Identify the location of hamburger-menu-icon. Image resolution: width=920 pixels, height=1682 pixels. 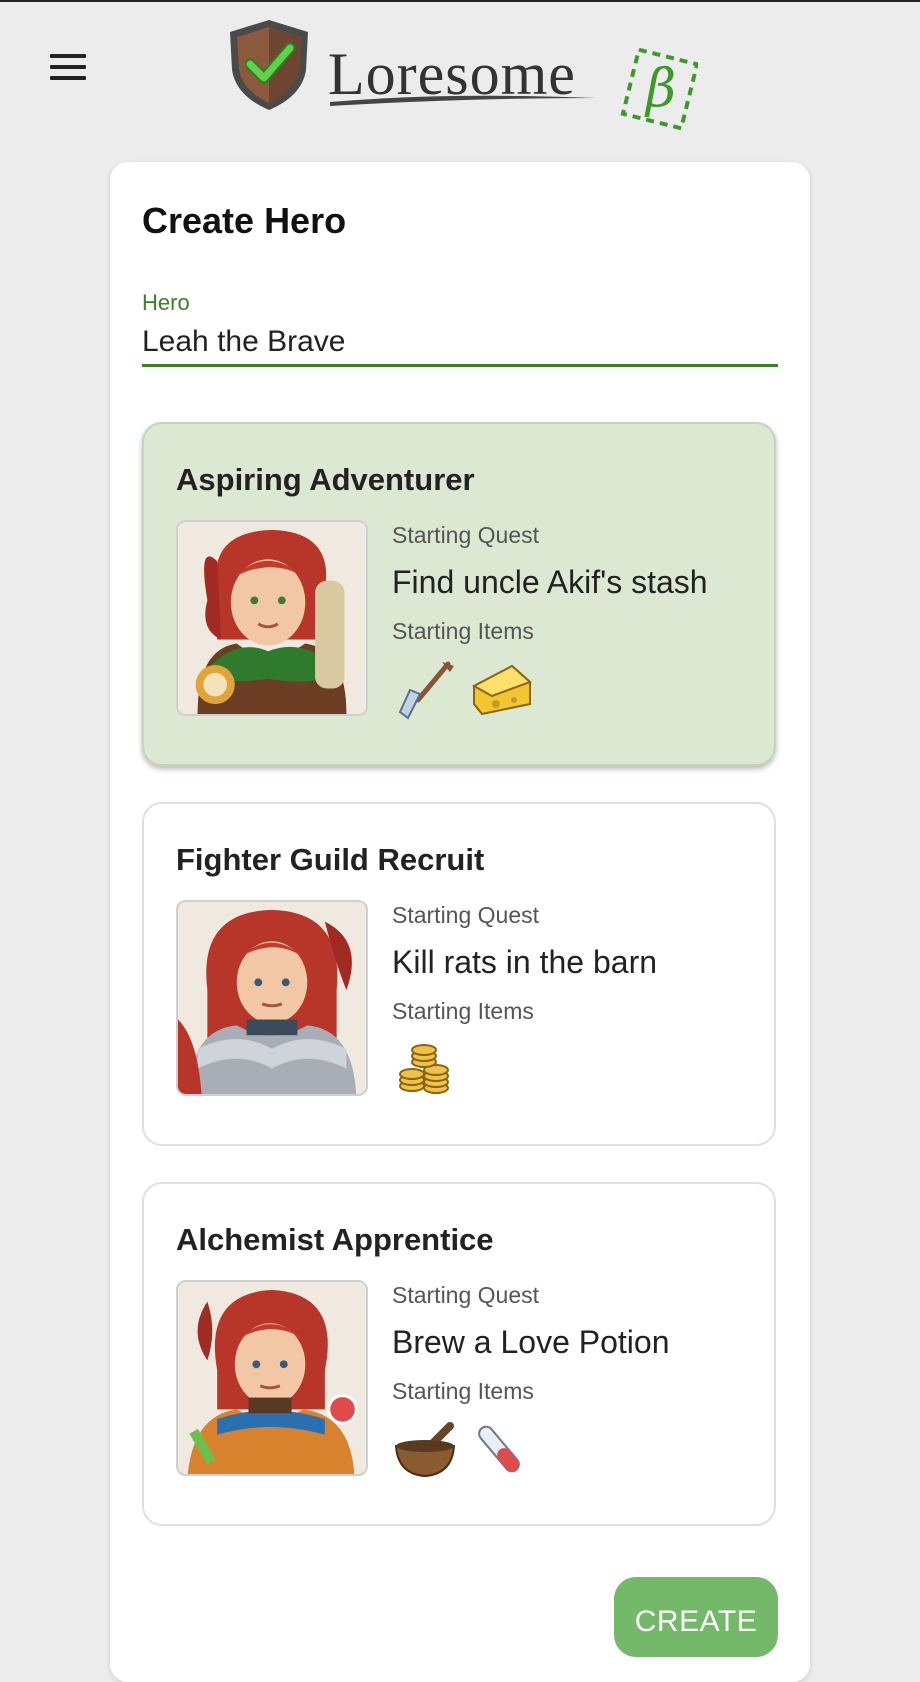
(66, 67).